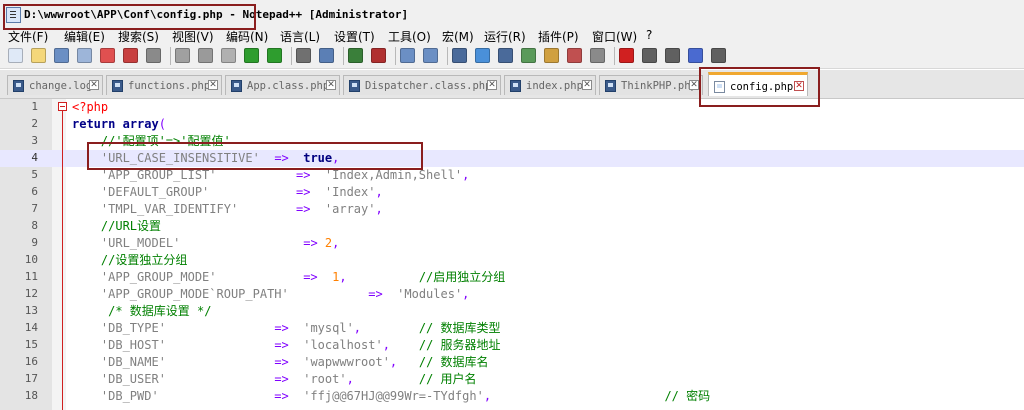 The height and width of the screenshot is (410, 1024). I want to click on code-line: 1 <?php, so click(512, 107).